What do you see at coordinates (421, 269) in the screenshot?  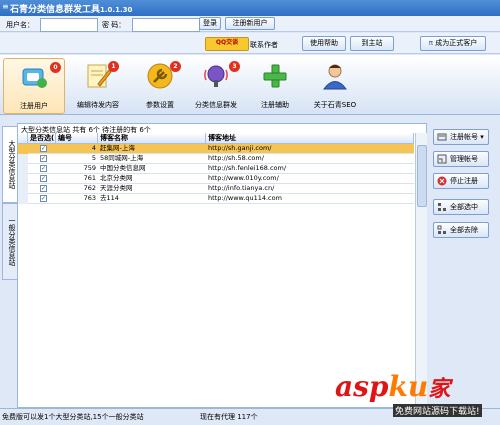 I see `vertical-scrollbar` at bounding box center [421, 269].